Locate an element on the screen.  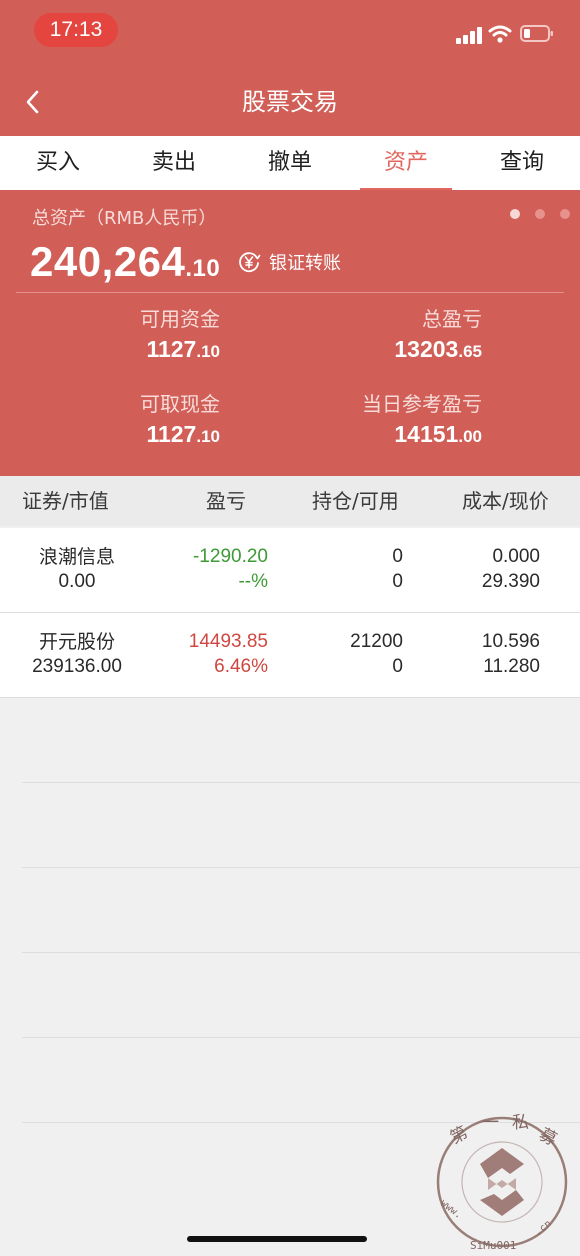
current-price: 11.280 is located at coordinates (511, 666).